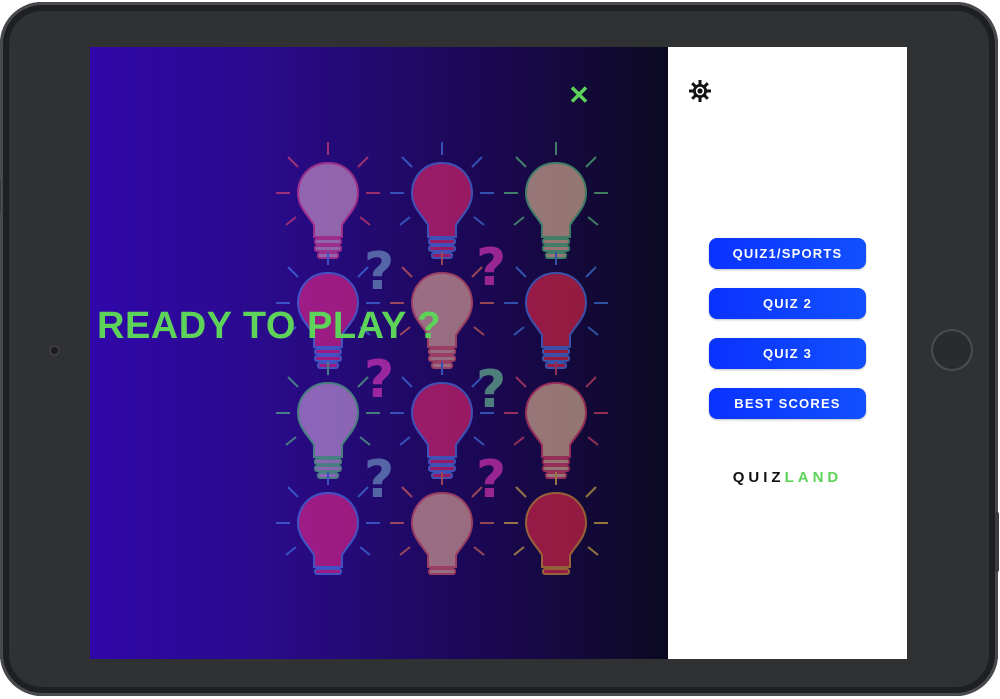 The image size is (1000, 699). I want to click on camera, so click(54, 350).